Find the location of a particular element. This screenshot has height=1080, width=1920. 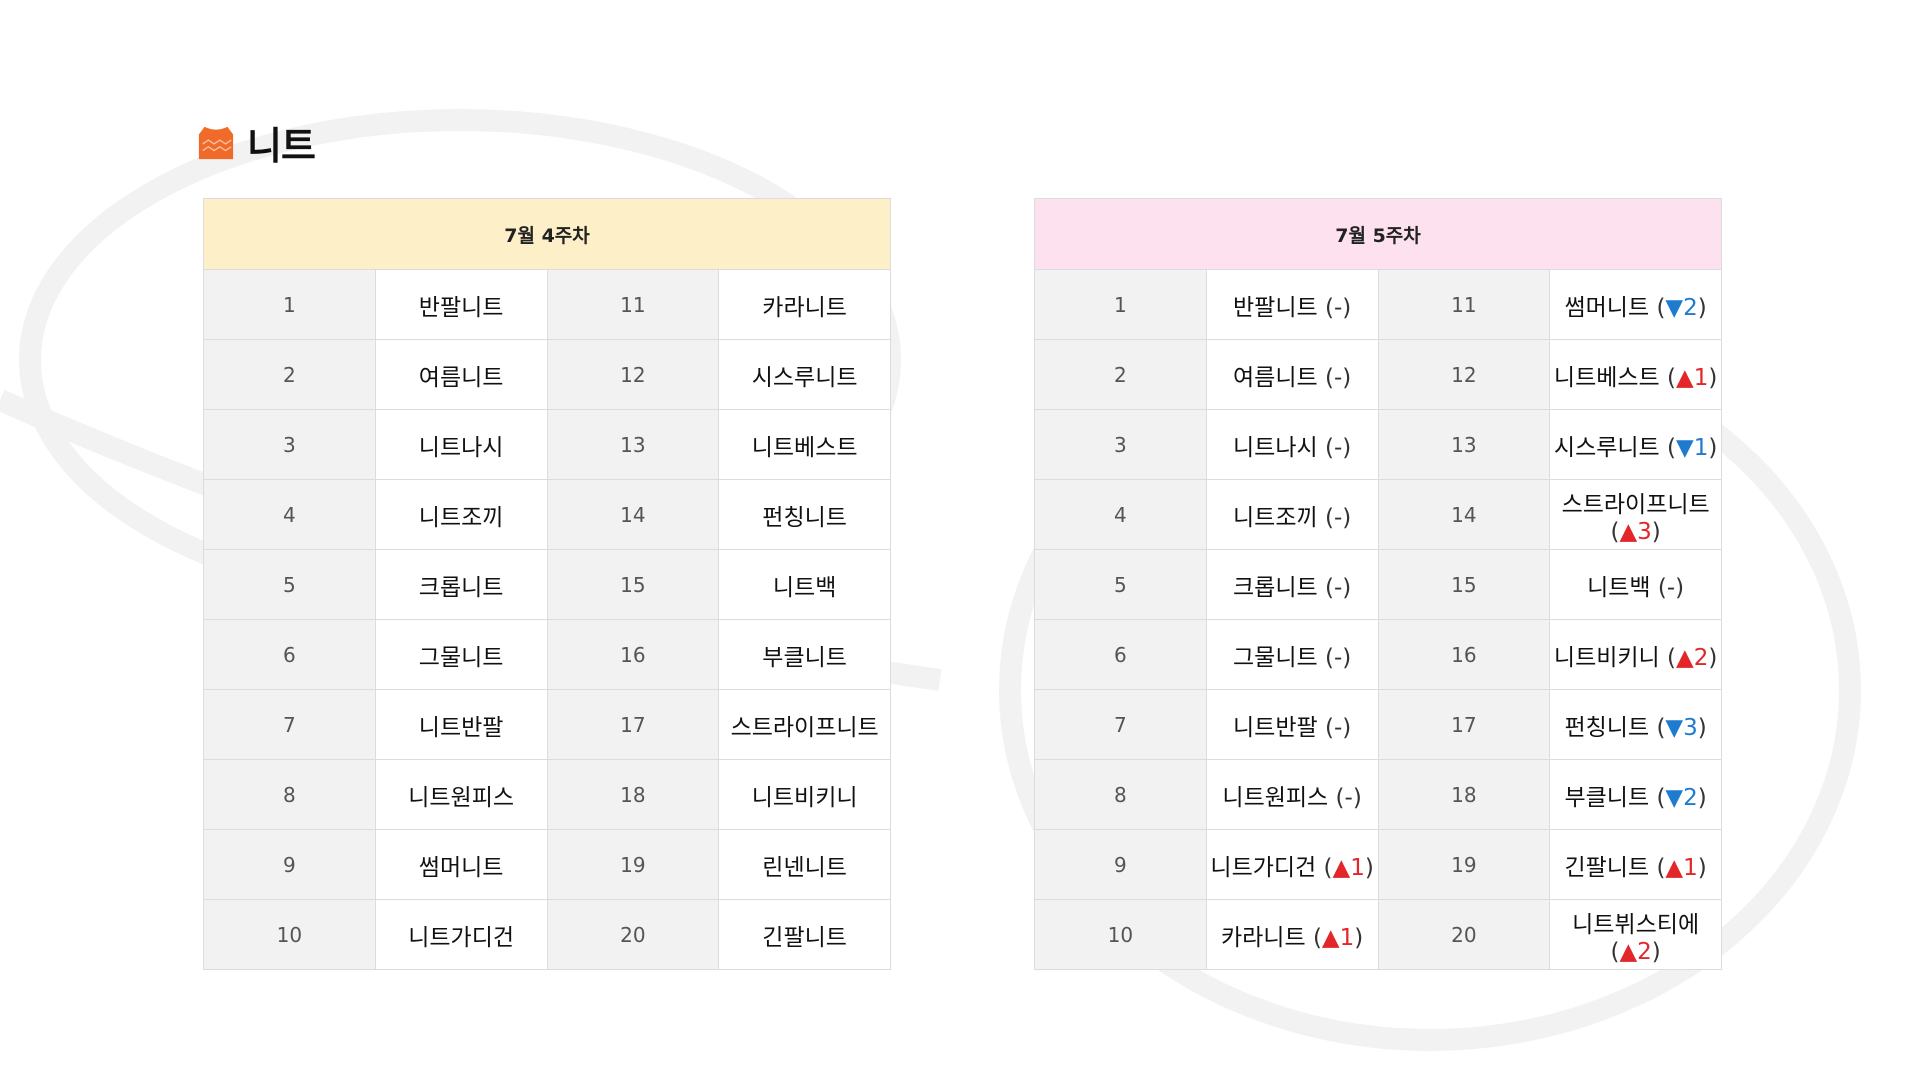

item-name: 니트백 is located at coordinates (804, 584).